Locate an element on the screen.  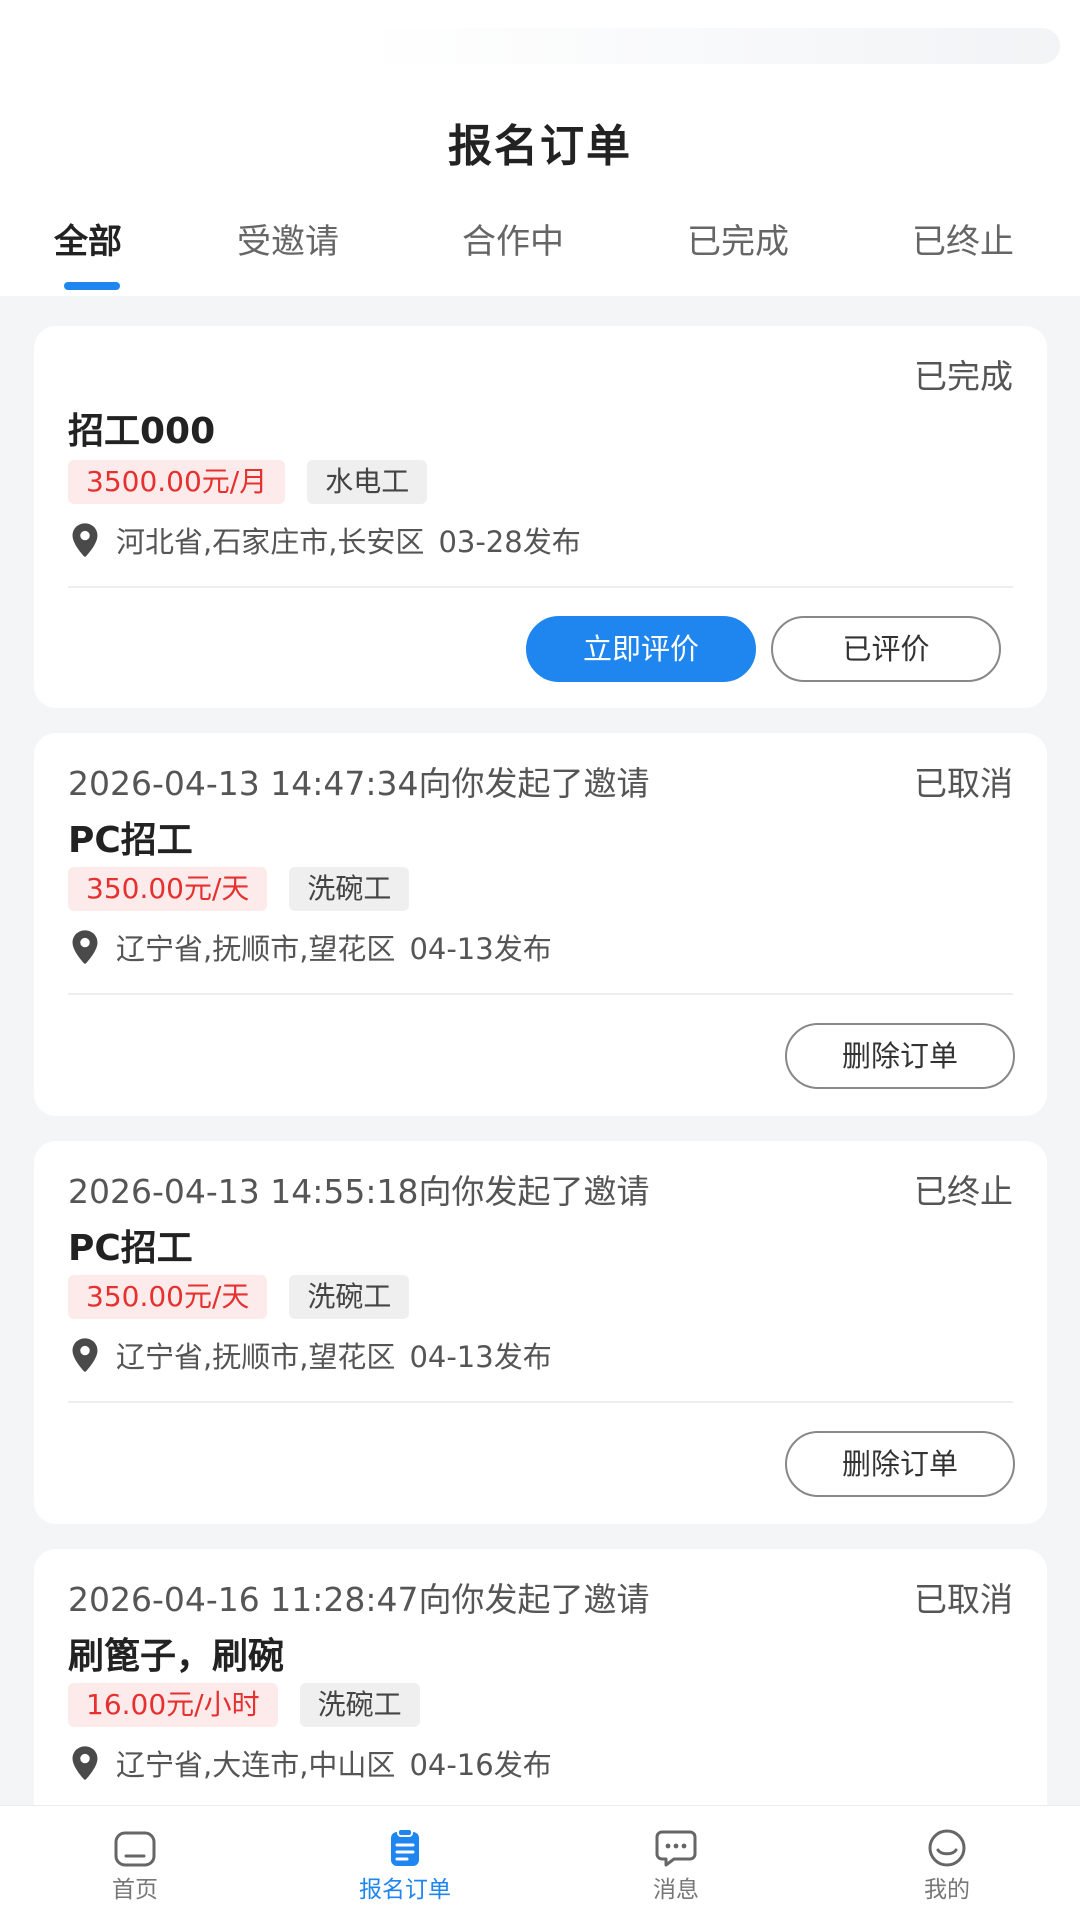
tab-terminated: 已终止 is located at coordinates (963, 238).